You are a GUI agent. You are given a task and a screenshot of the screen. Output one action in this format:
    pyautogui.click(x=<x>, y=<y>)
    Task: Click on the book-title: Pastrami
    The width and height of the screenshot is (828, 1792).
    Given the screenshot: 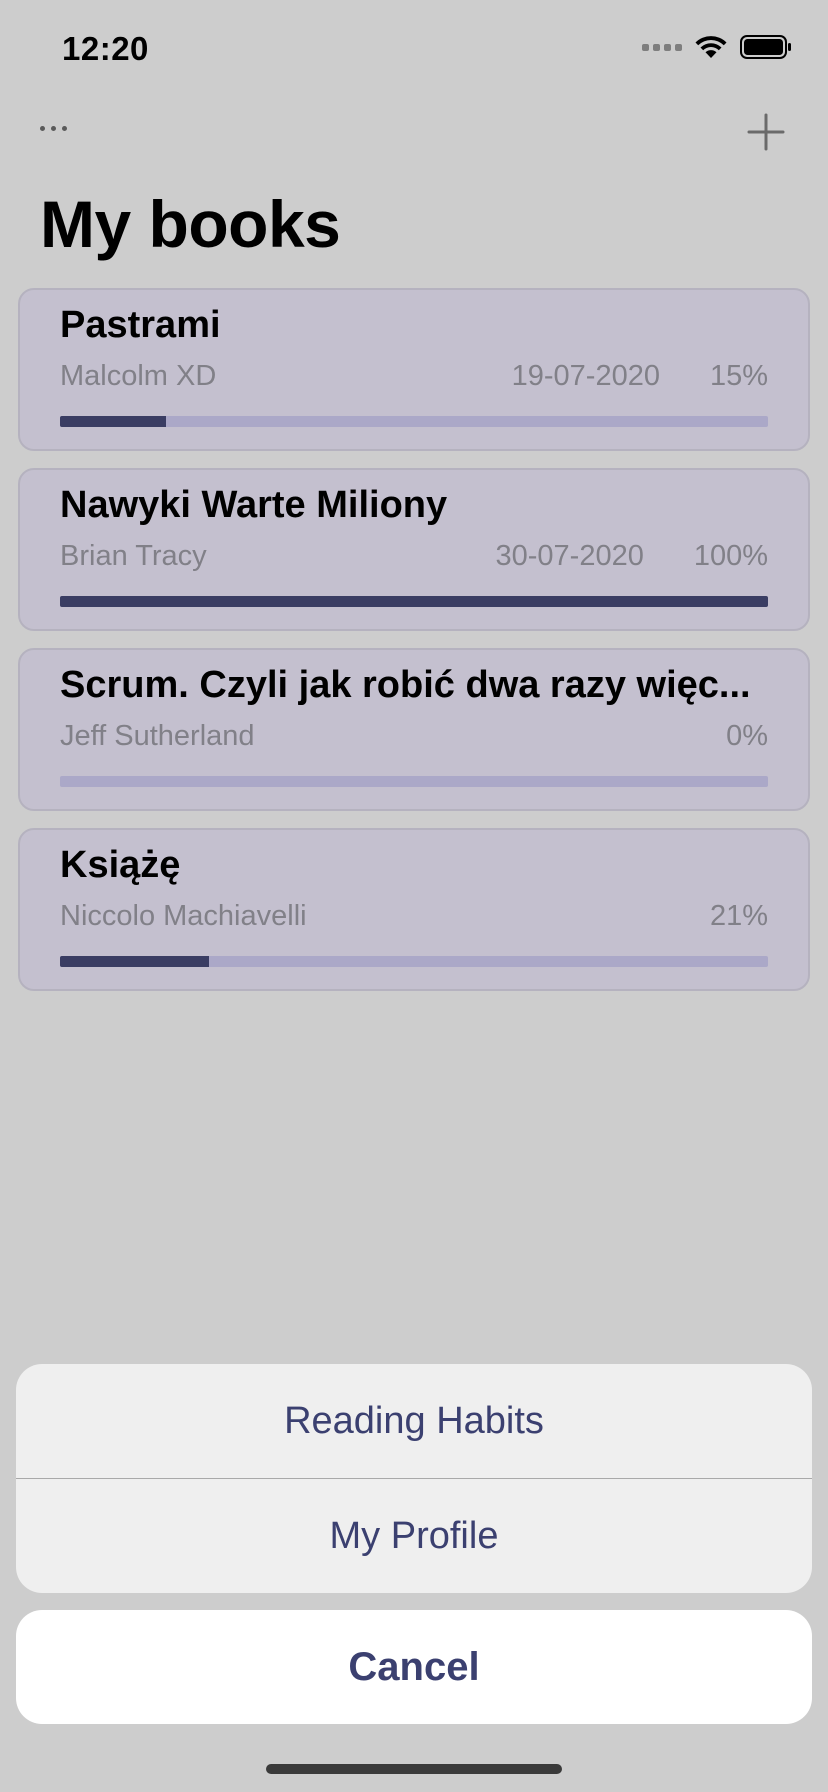 What is the action you would take?
    pyautogui.click(x=140, y=325)
    